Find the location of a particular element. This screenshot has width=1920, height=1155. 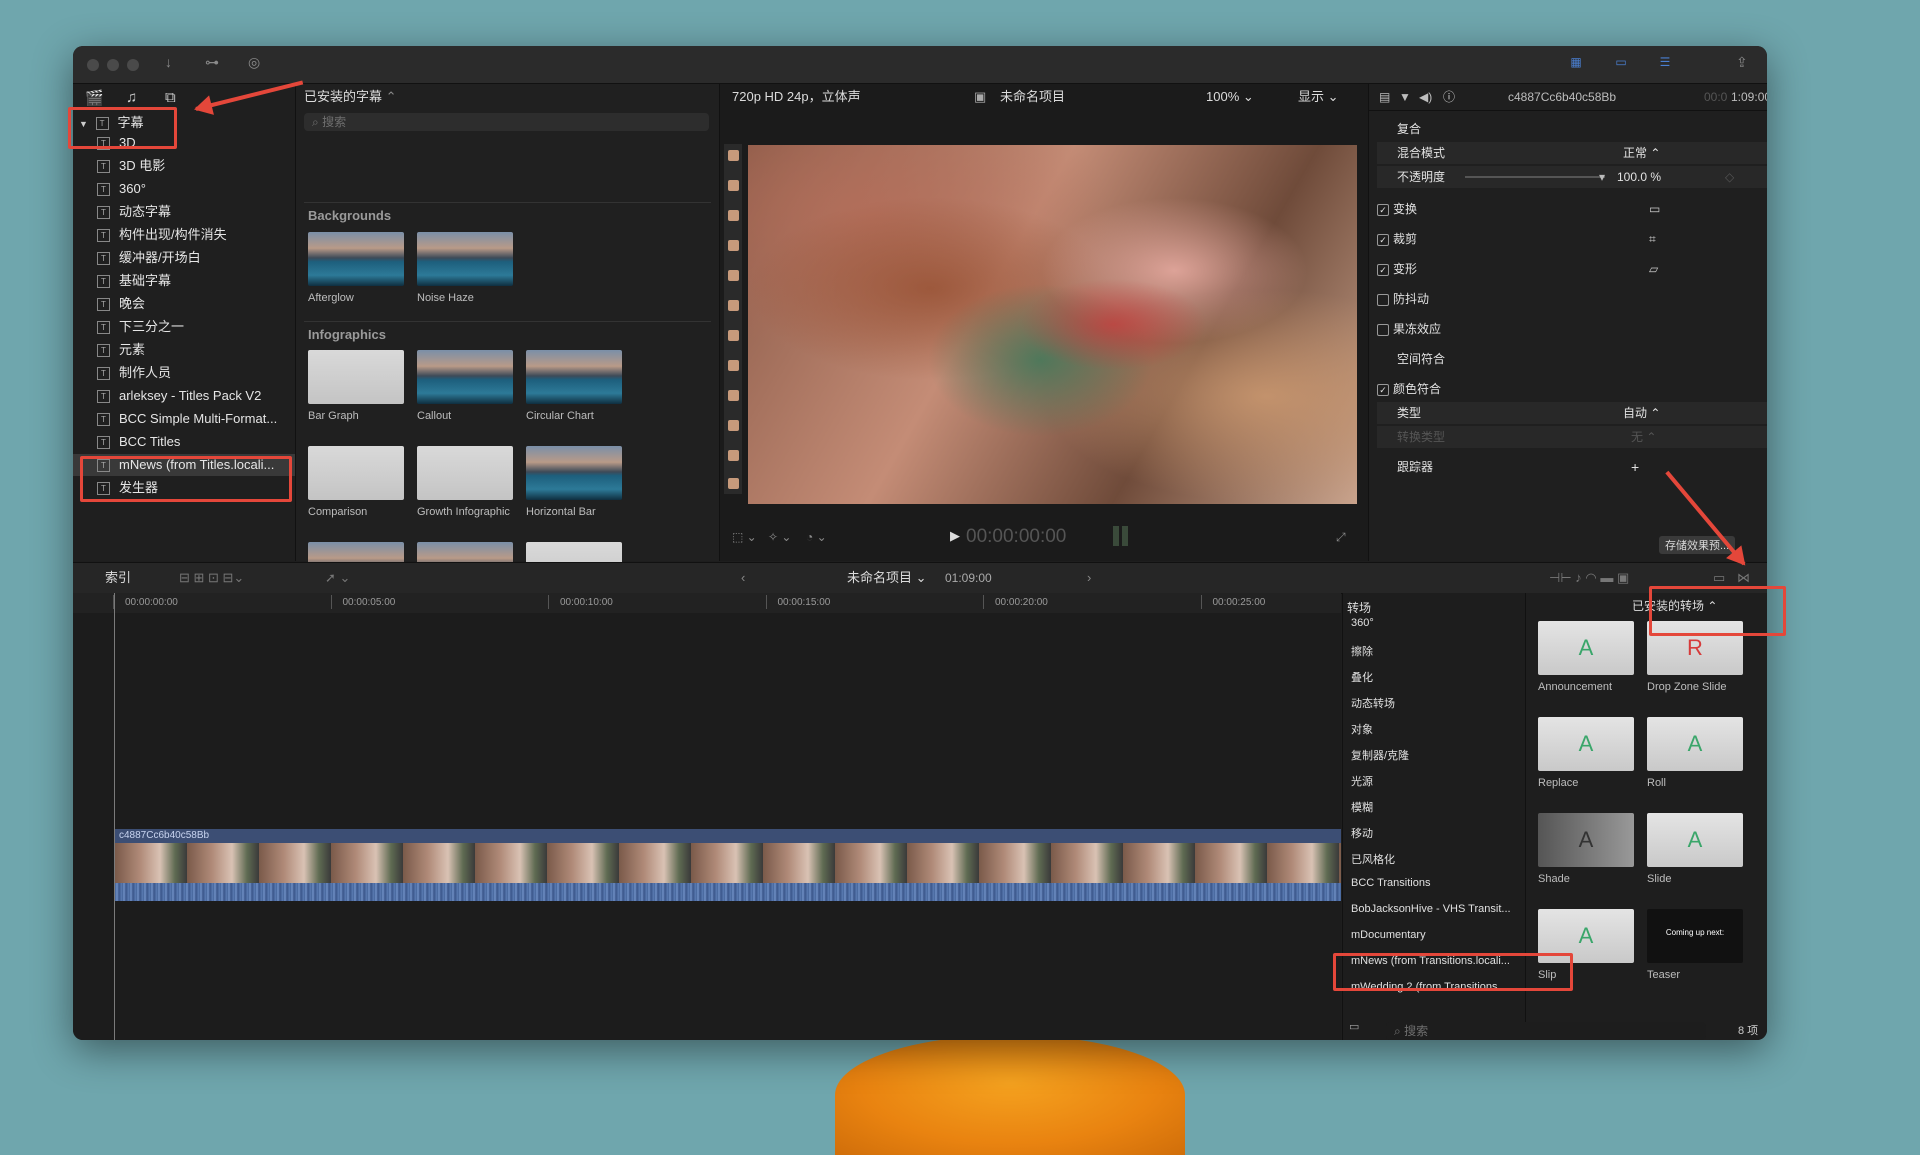

transition-category: BCC Transitions is located at coordinates (1437, 883).